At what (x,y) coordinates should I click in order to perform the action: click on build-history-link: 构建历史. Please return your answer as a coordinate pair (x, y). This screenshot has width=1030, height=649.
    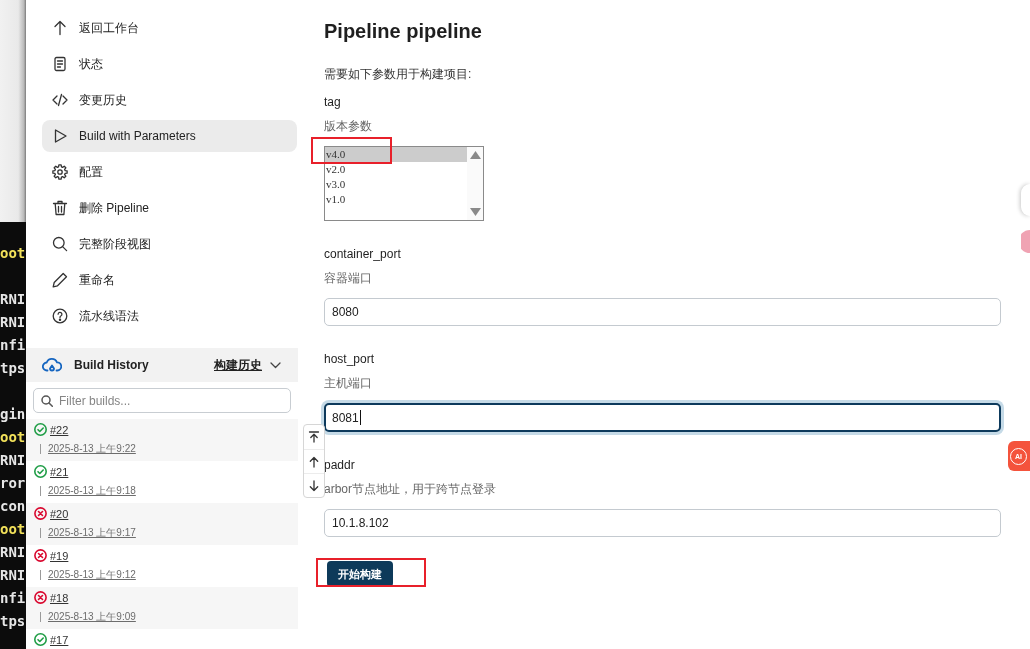
    Looking at the image, I should click on (238, 365).